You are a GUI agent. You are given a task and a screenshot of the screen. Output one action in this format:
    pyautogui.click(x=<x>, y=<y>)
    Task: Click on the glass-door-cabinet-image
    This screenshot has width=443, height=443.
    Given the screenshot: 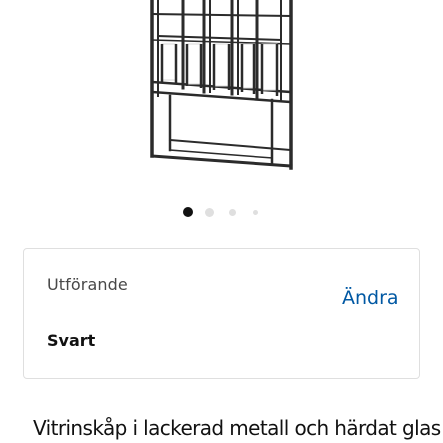 What is the action you would take?
    pyautogui.click(x=221, y=85)
    